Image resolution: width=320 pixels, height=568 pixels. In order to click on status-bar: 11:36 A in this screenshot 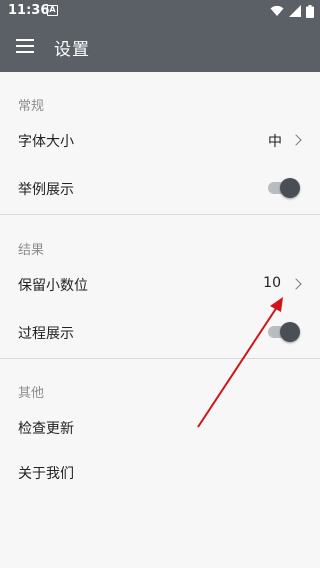, I will do `click(160, 11)`.